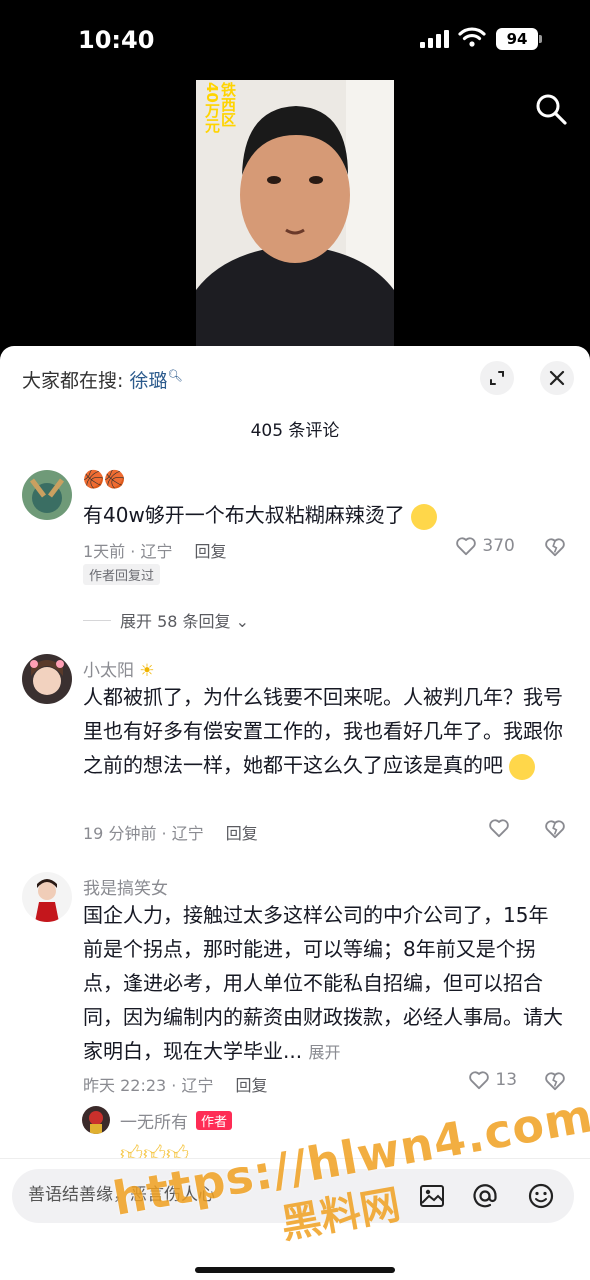 This screenshot has height=1280, width=590. I want to click on like-button: 13, so click(492, 1080).